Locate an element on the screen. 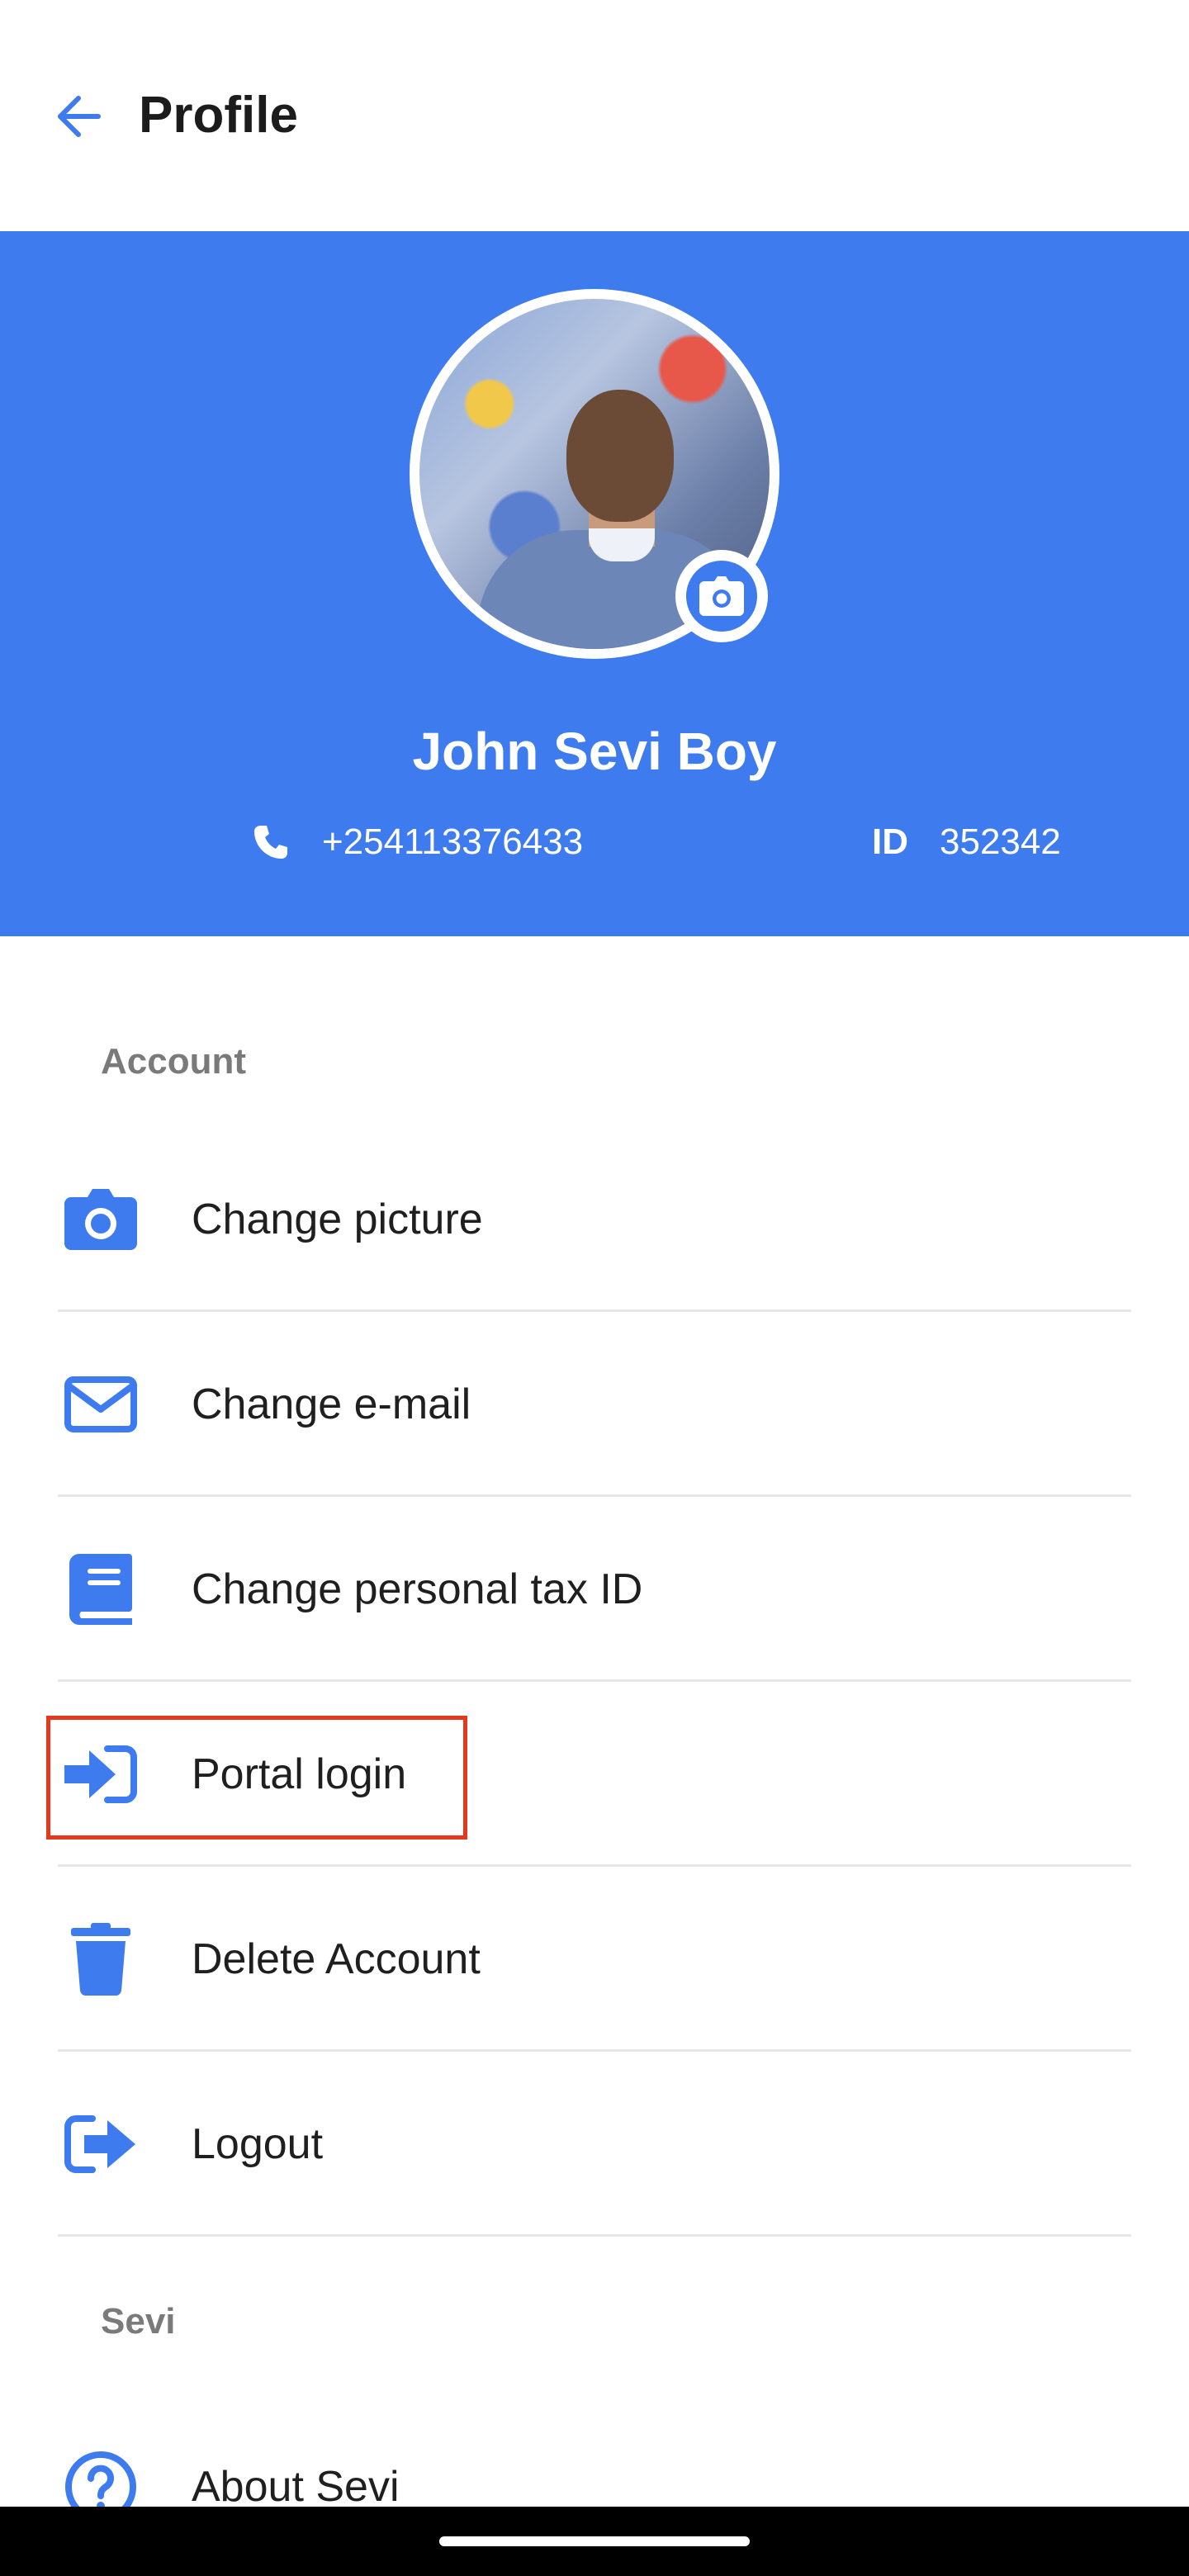 This screenshot has height=2576, width=1189. page-title: Profile is located at coordinates (218, 115).